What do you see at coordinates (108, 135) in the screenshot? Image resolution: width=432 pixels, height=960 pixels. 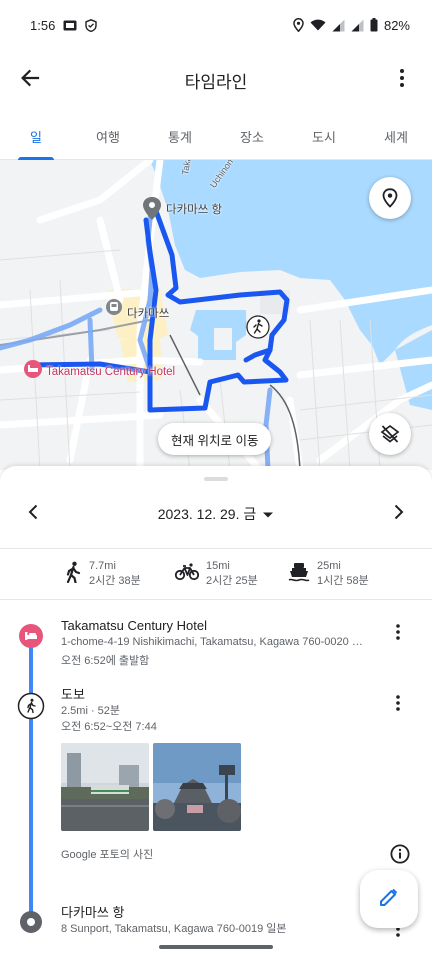 I see `tab-trips: 여행` at bounding box center [108, 135].